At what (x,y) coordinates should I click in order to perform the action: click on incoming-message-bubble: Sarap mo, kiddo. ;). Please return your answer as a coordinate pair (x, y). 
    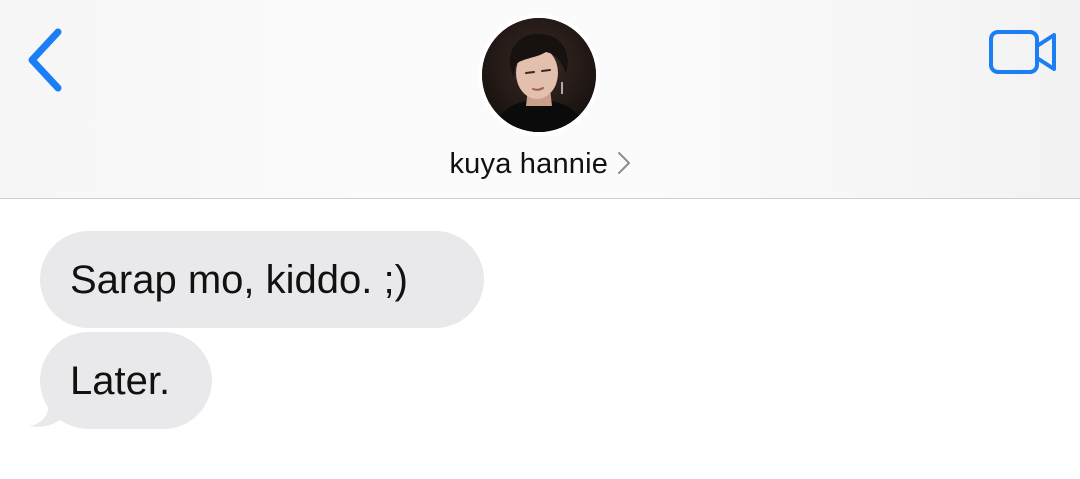
    Looking at the image, I should click on (262, 279).